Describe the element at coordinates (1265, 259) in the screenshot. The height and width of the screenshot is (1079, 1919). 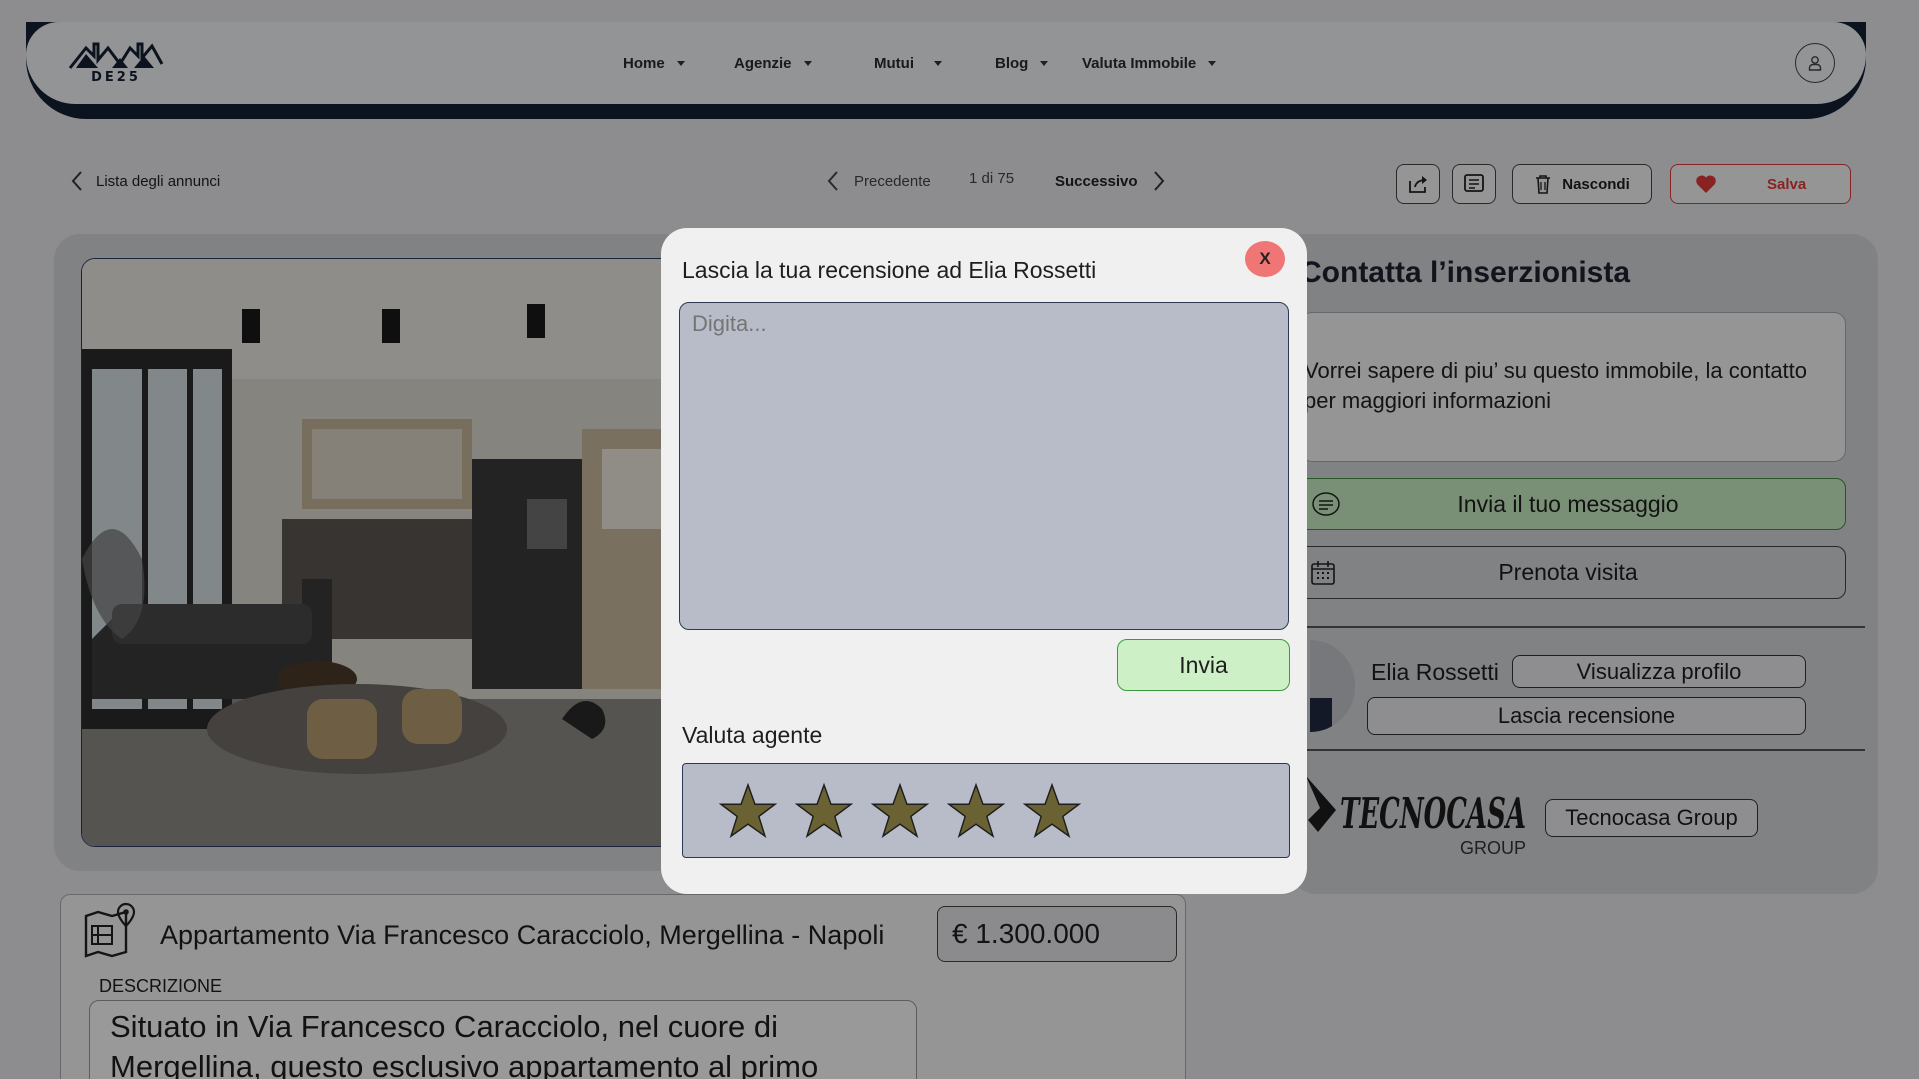
I see `close-button: X` at that location.